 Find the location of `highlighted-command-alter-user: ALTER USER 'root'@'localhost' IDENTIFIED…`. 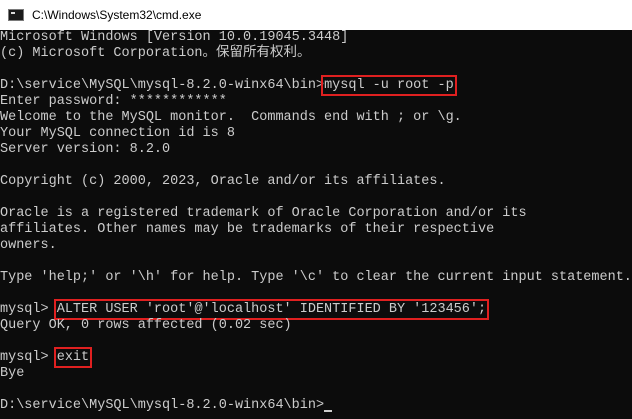

highlighted-command-alter-user: ALTER USER 'root'@'localhost' IDENTIFIED… is located at coordinates (271, 309).